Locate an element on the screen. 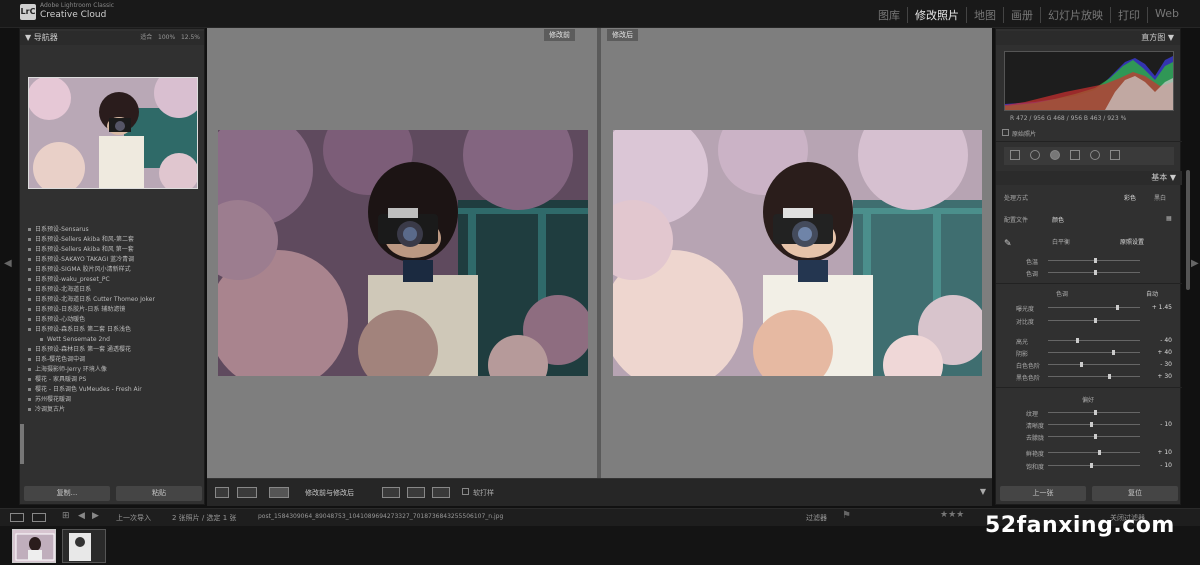 This screenshot has height=565, width=1200. saturation-slider is located at coordinates (1094, 465).